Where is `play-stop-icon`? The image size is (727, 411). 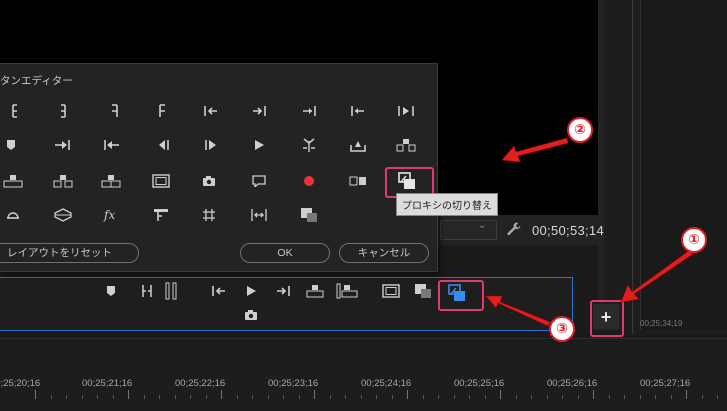 play-stop-icon is located at coordinates (211, 145).